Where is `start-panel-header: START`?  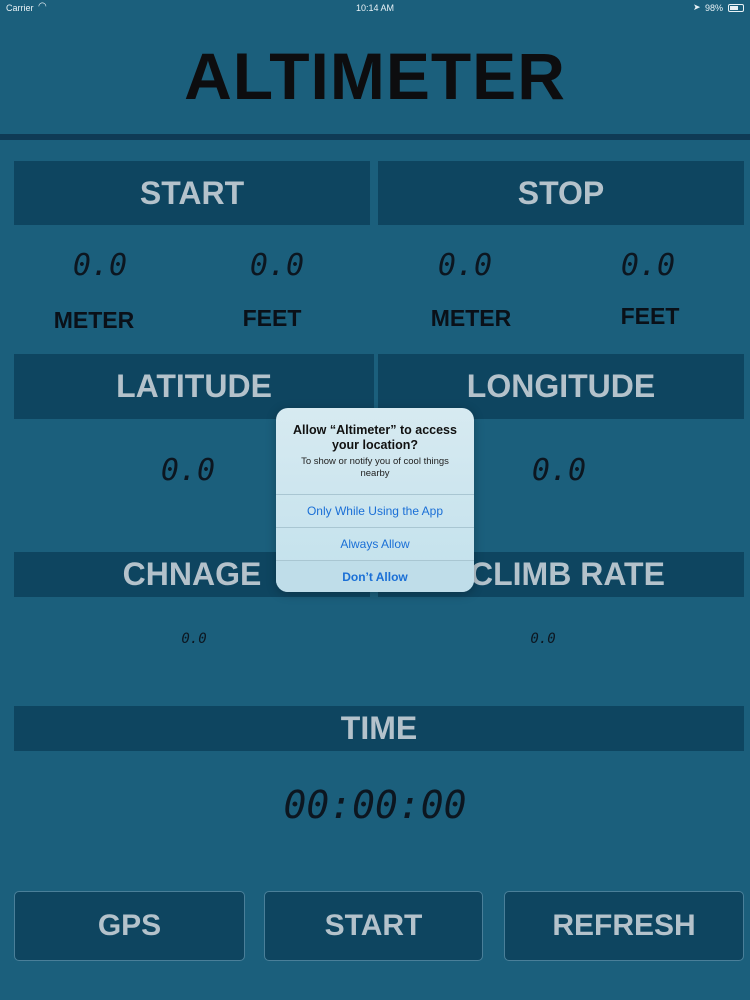
start-panel-header: START is located at coordinates (192, 193).